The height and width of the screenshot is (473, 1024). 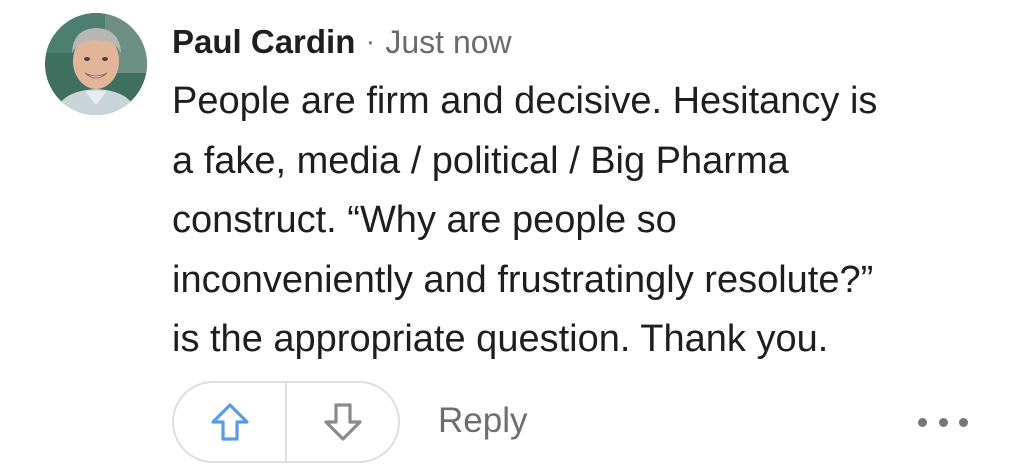 I want to click on reply-button: Reply, so click(x=482, y=421).